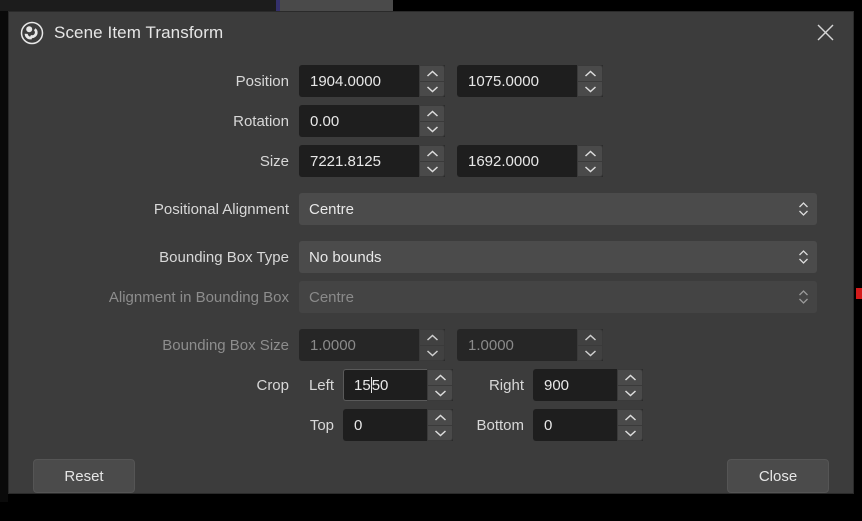 This screenshot has height=521, width=862. I want to click on background-strip-dark, so click(138, 5).